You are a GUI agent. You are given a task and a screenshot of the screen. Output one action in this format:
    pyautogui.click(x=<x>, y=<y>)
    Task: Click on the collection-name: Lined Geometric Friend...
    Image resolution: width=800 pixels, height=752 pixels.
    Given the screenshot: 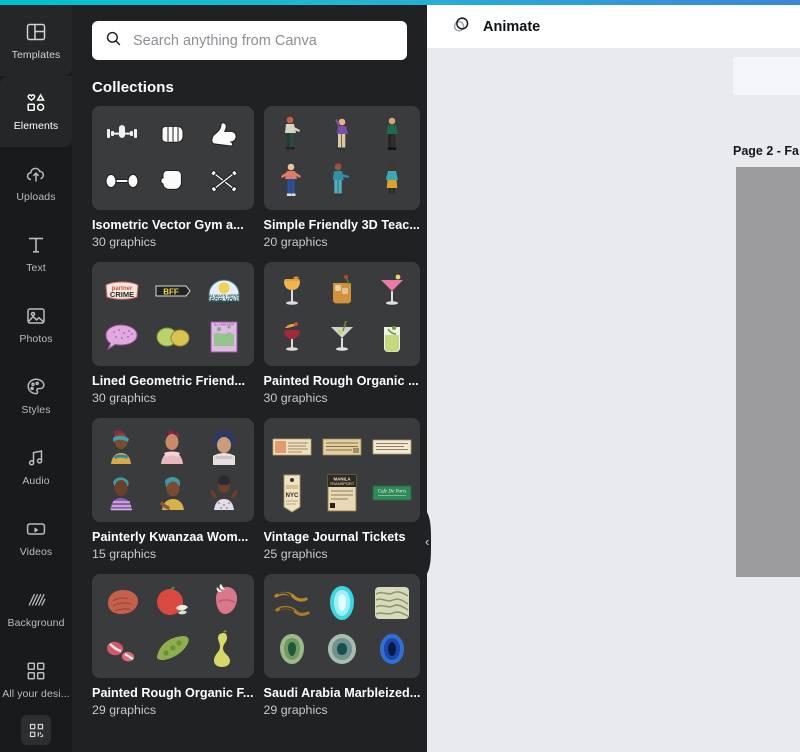 What is the action you would take?
    pyautogui.click(x=169, y=381)
    